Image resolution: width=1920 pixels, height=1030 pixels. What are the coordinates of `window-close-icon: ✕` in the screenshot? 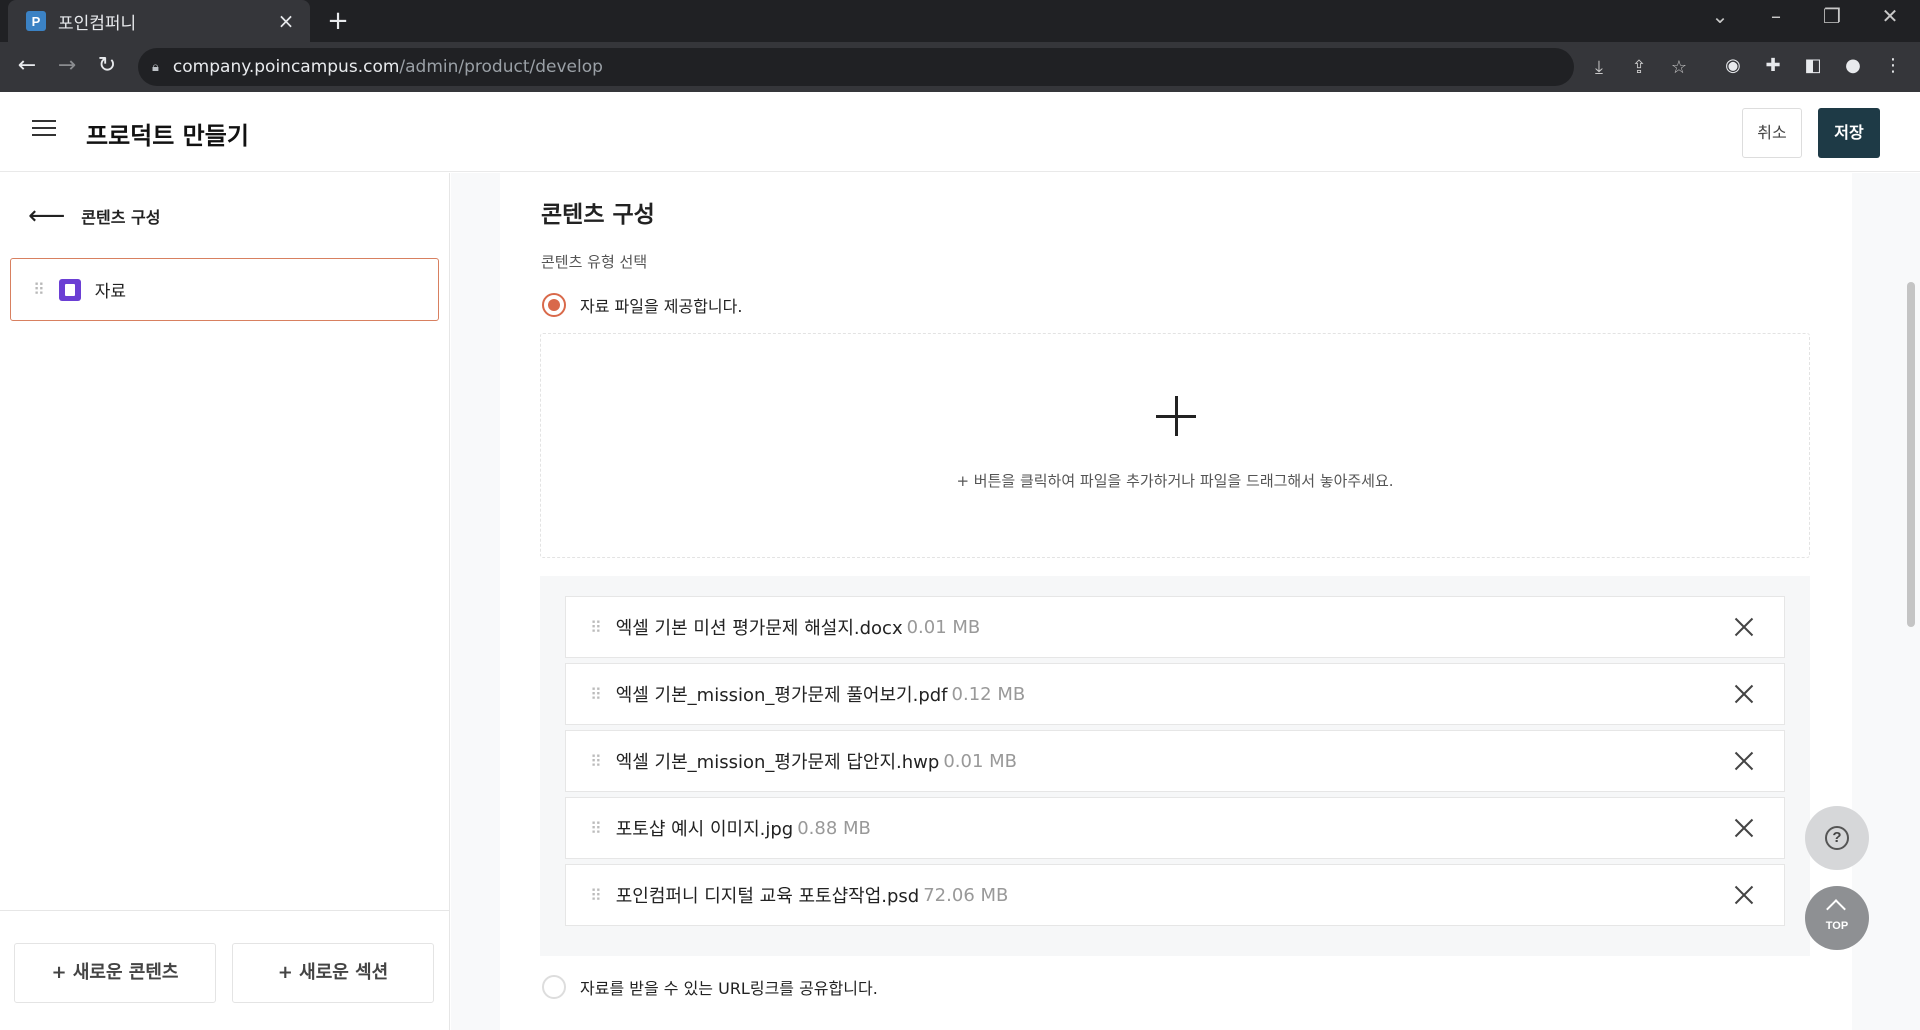 It's located at (1890, 16).